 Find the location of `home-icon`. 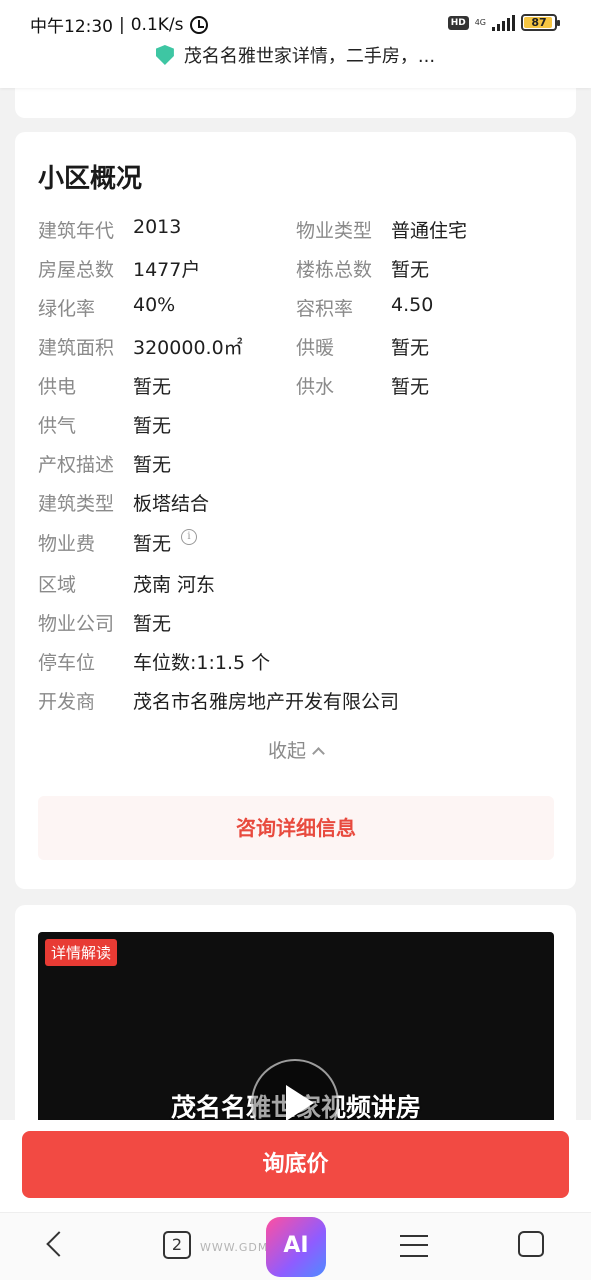

home-icon is located at coordinates (531, 1244).